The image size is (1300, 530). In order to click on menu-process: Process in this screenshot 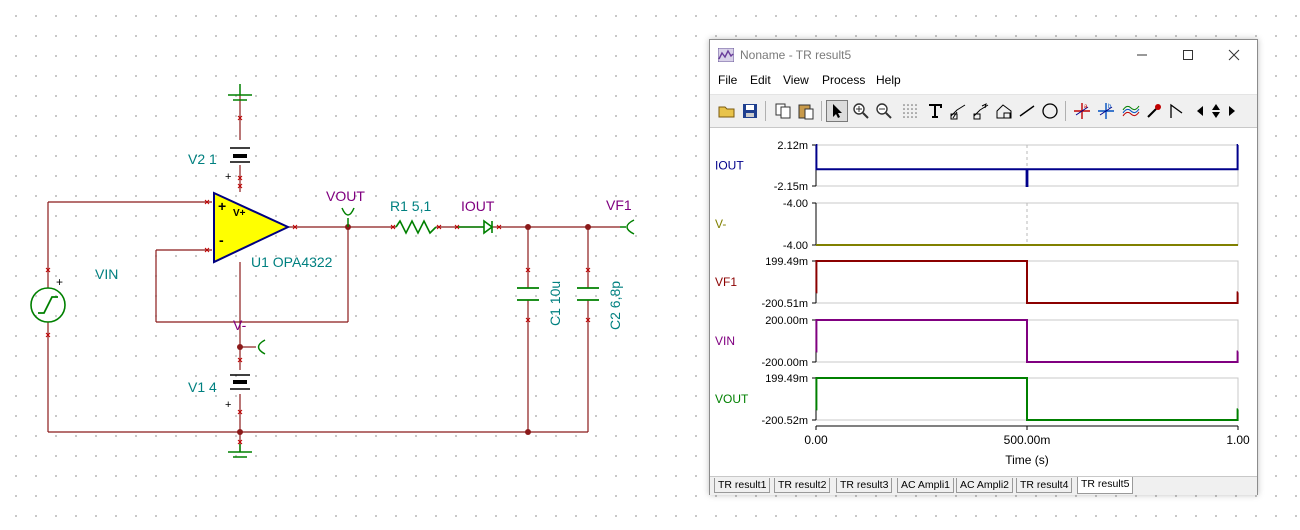, I will do `click(843, 80)`.